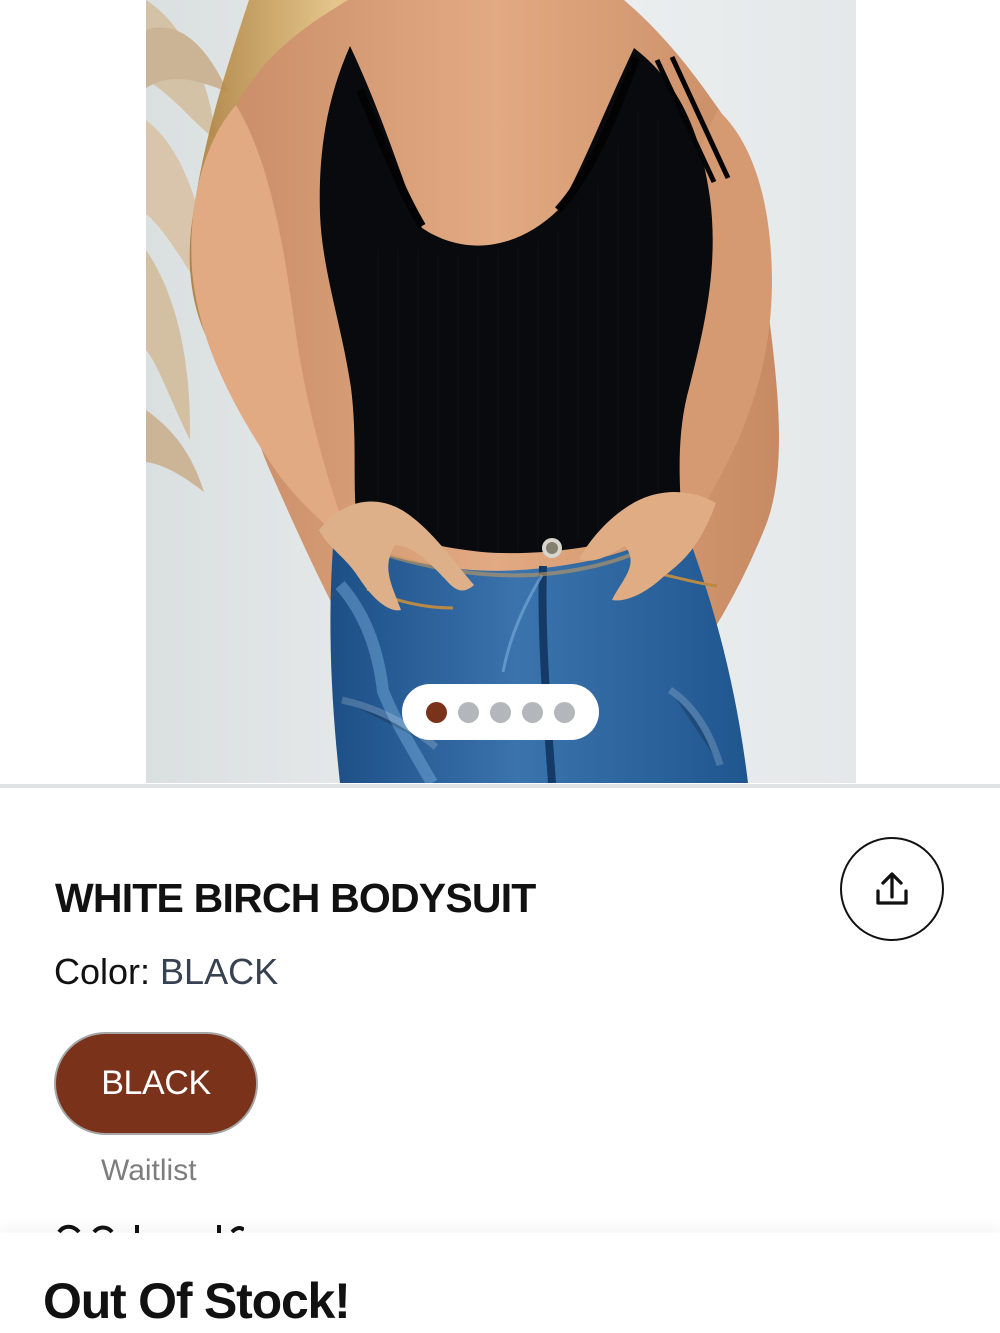 Image resolution: width=1000 pixels, height=1333 pixels. Describe the element at coordinates (102, 971) in the screenshot. I see `color-label: Color:` at that location.